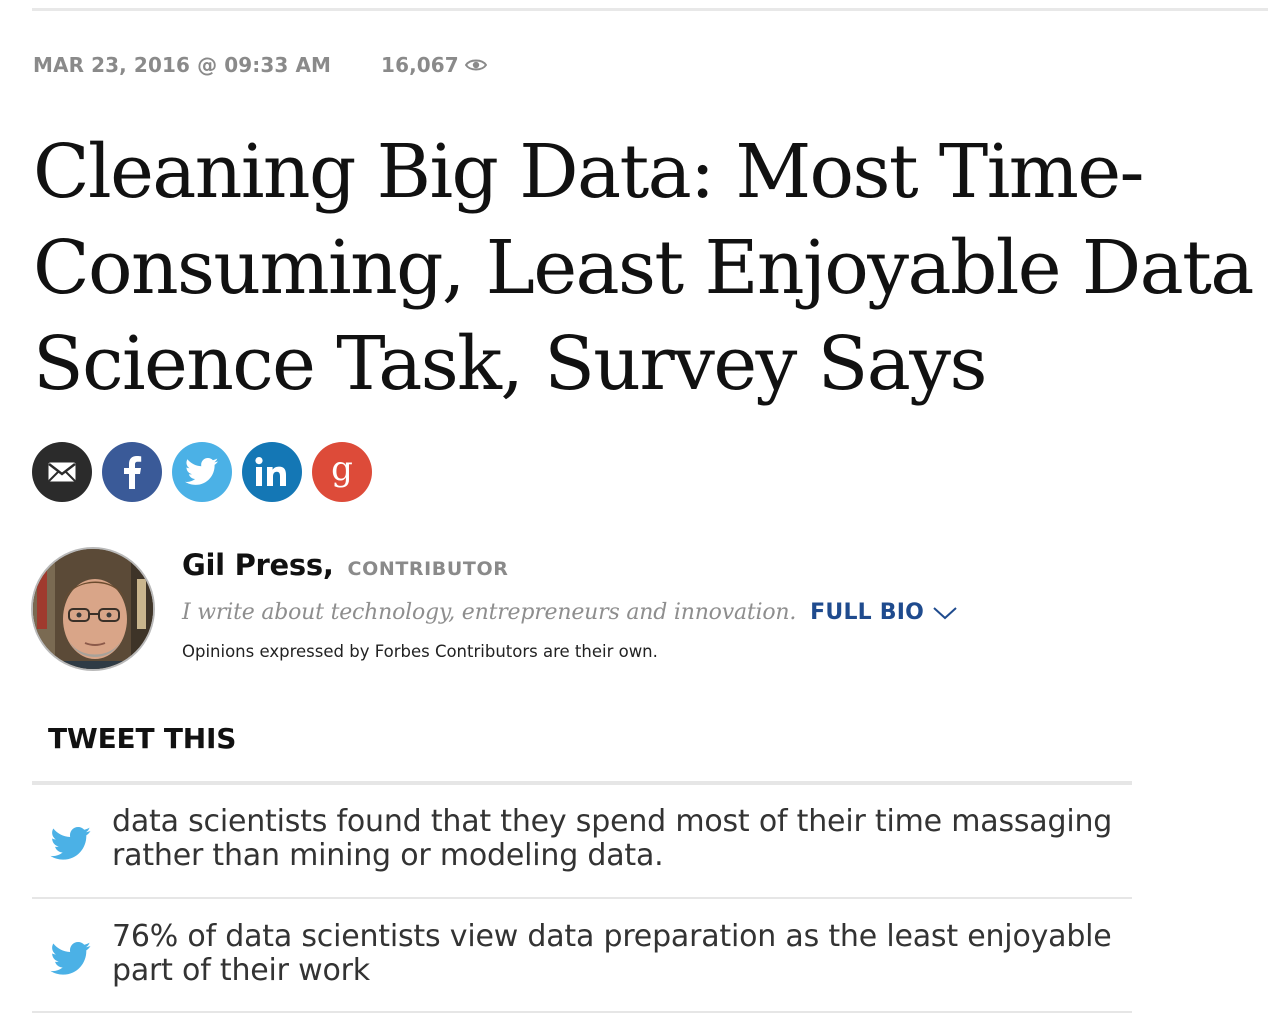 The width and height of the screenshot is (1276, 1014). I want to click on google-plus-share-button: g, so click(342, 472).